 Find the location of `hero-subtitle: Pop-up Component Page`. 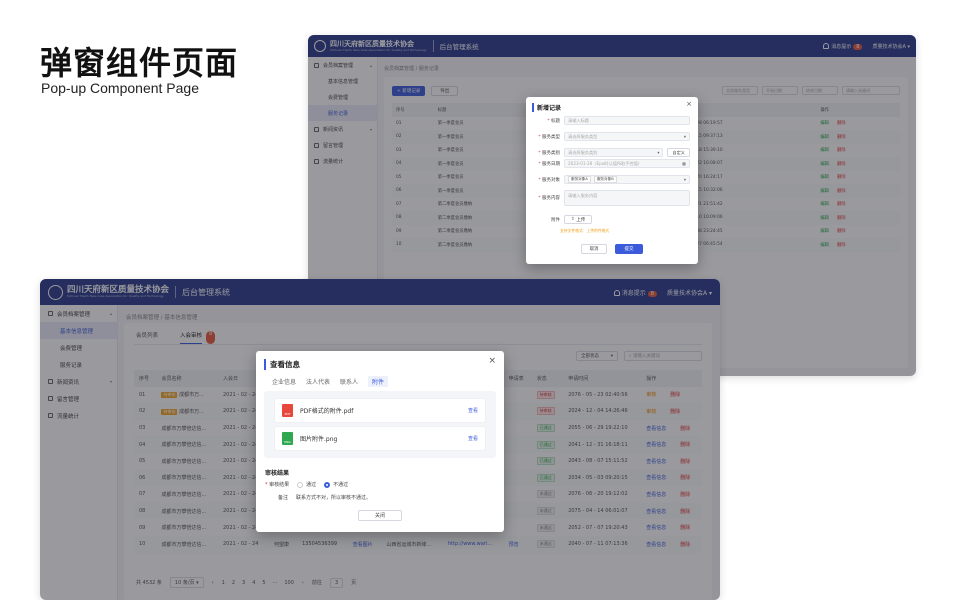

hero-subtitle: Pop-up Component Page is located at coordinates (120, 88).